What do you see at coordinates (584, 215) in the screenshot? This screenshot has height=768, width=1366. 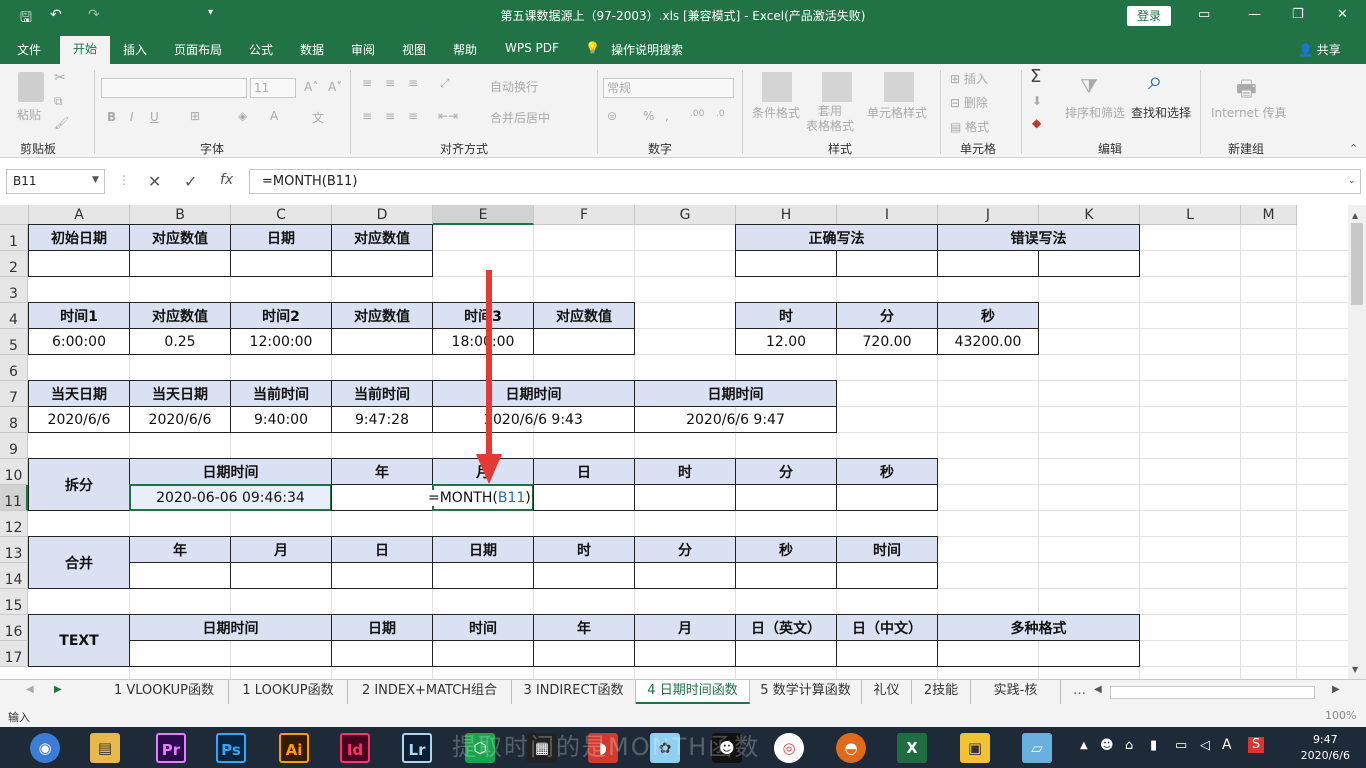 I see `column-header-f: F` at bounding box center [584, 215].